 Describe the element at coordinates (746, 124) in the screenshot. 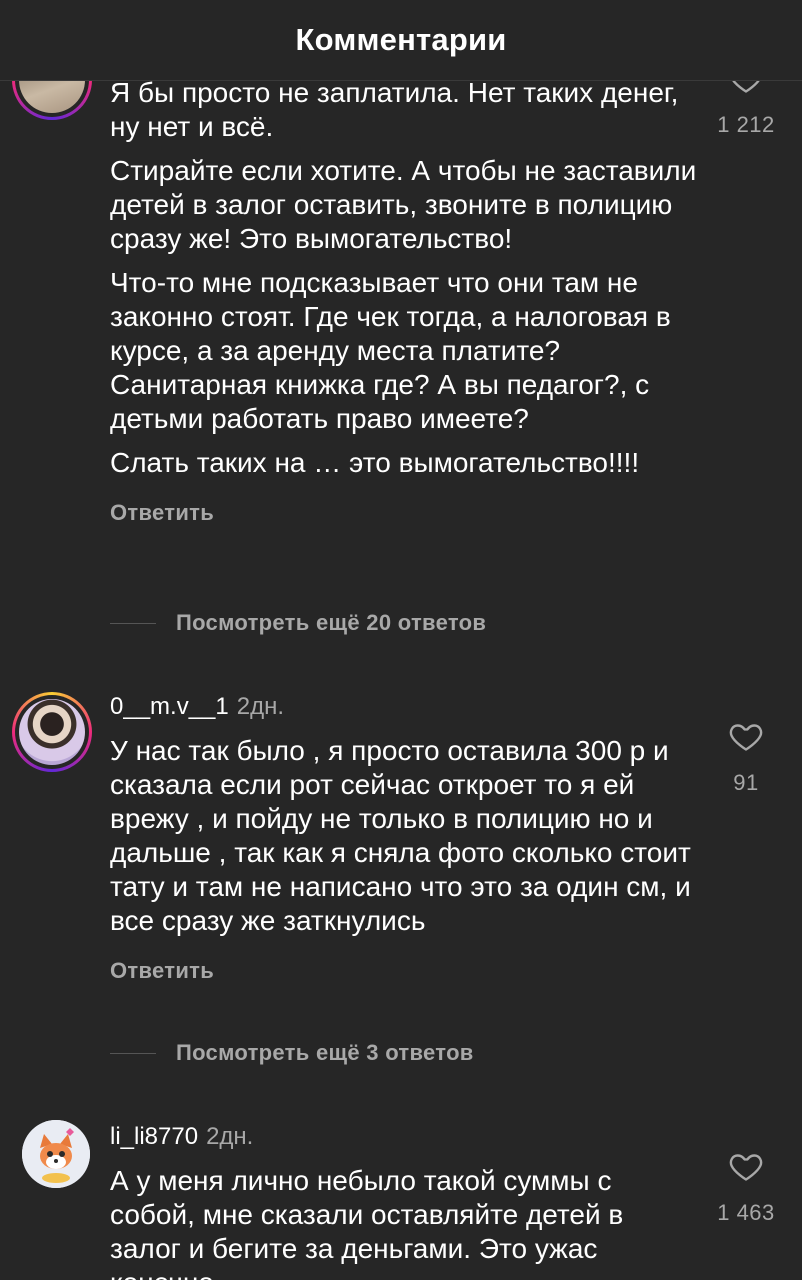

I see `like-count: 1 212` at that location.